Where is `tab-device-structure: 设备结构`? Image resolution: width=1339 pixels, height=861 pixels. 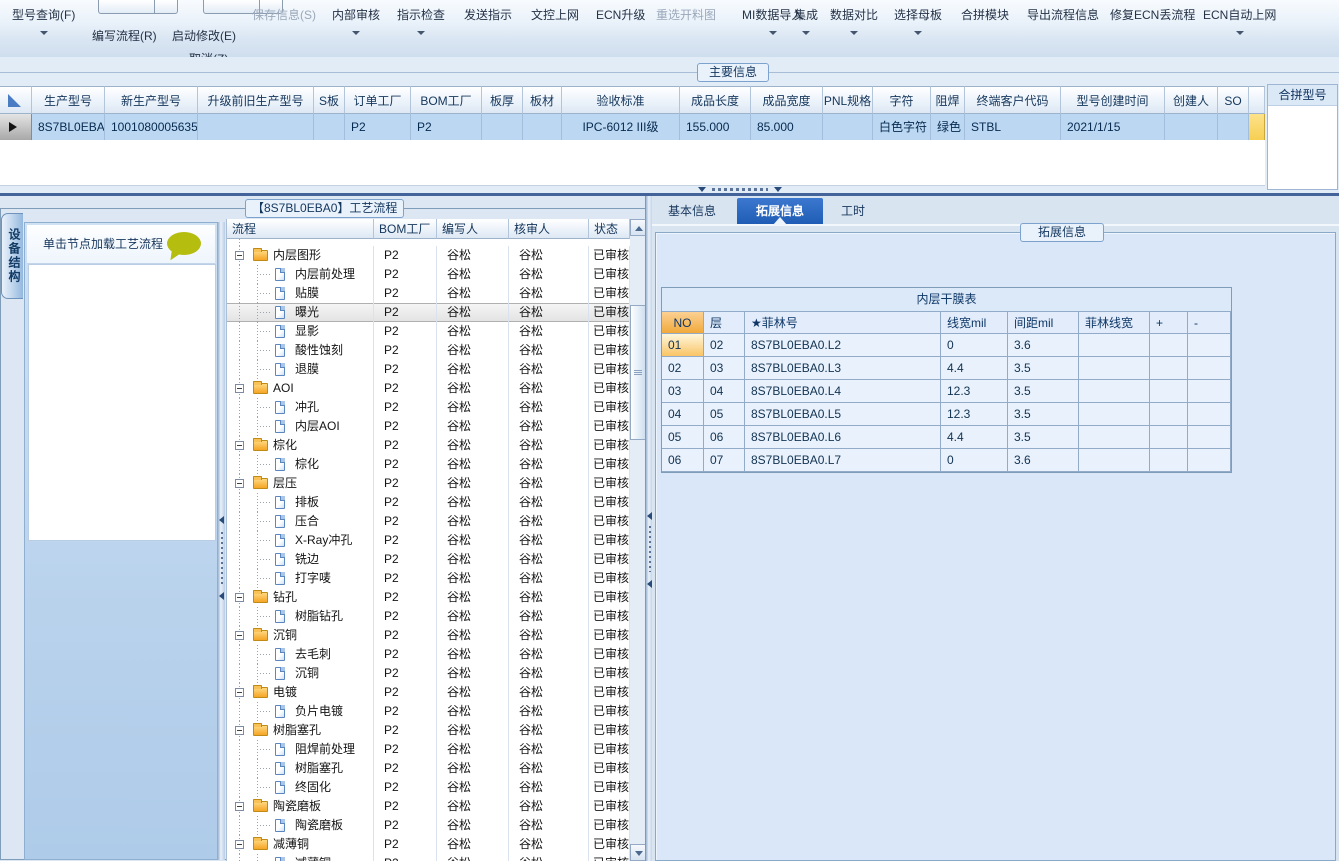 tab-device-structure: 设备结构 is located at coordinates (12, 256).